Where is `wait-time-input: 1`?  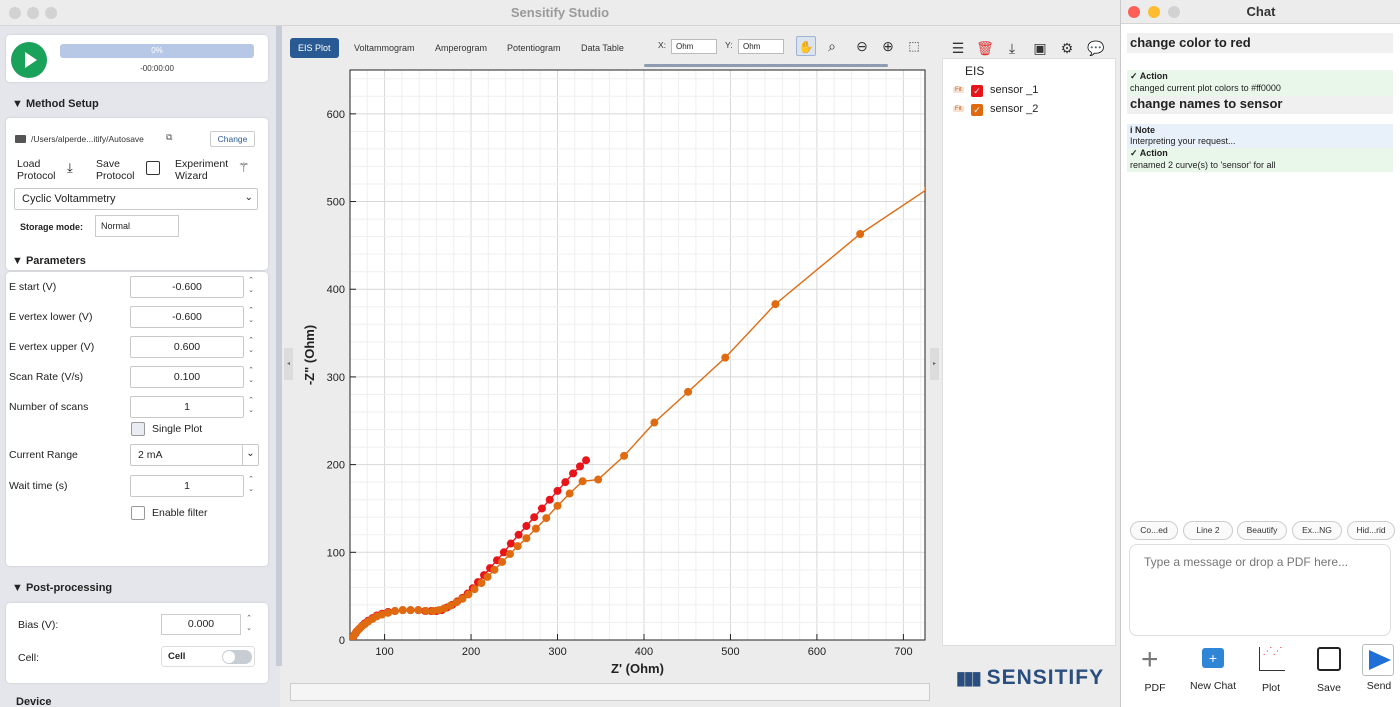
wait-time-input: 1 is located at coordinates (187, 486).